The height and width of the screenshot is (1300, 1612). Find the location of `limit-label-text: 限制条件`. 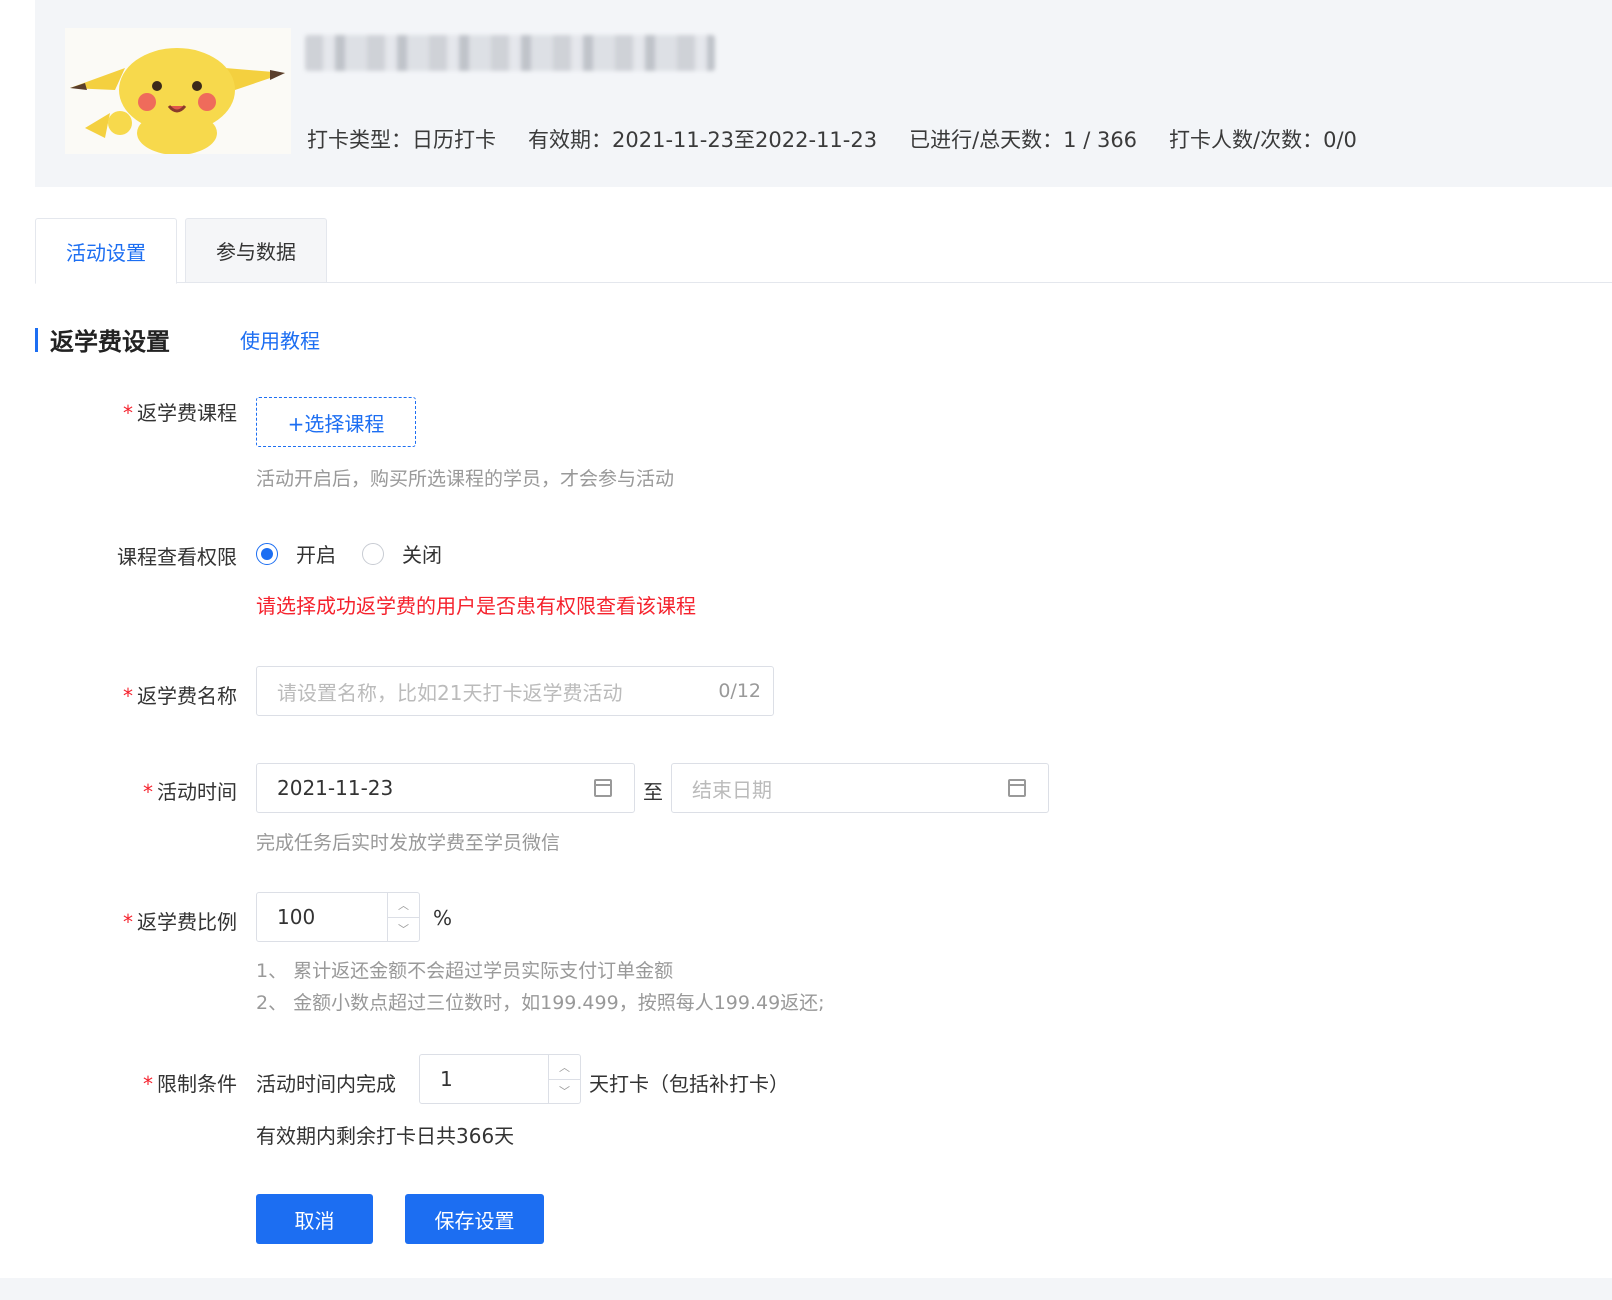

limit-label-text: 限制条件 is located at coordinates (197, 1084).